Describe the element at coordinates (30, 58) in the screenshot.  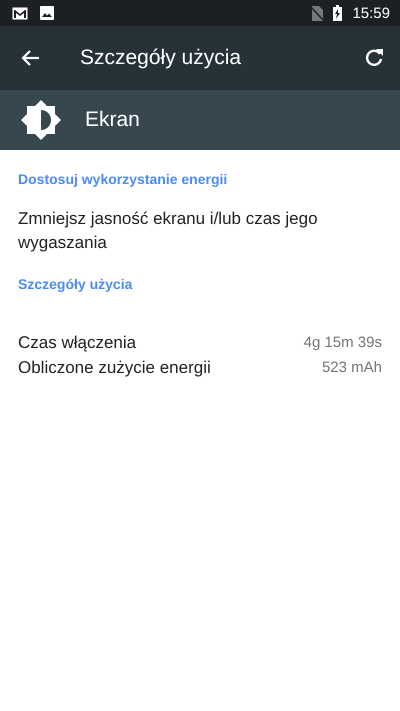
I see `back-arrow-icon` at that location.